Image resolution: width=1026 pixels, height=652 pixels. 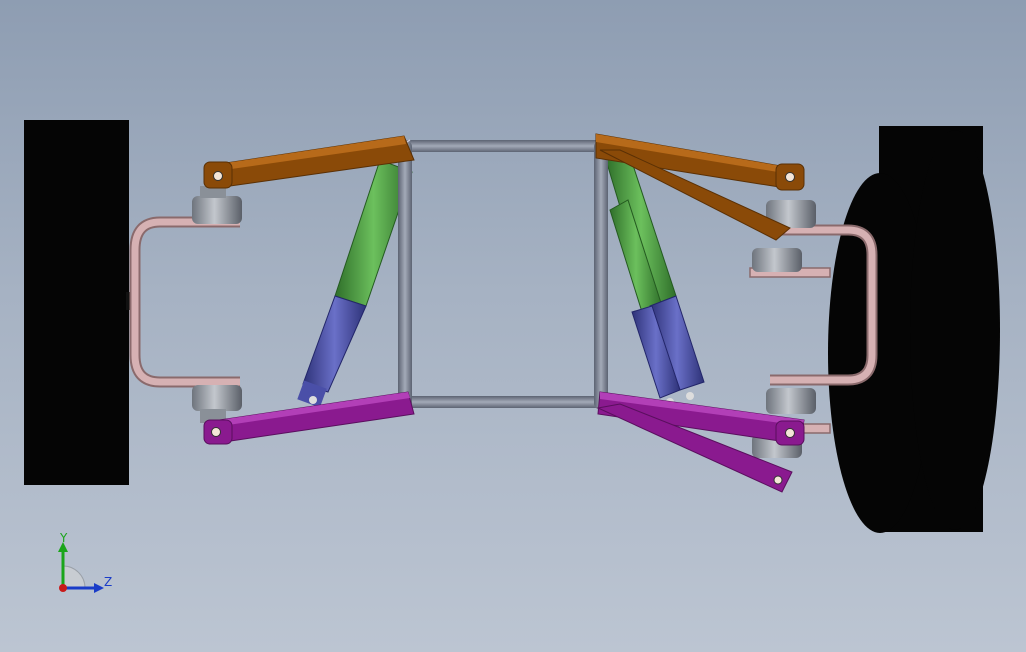 I want to click on left-upright, so click(x=184, y=302).